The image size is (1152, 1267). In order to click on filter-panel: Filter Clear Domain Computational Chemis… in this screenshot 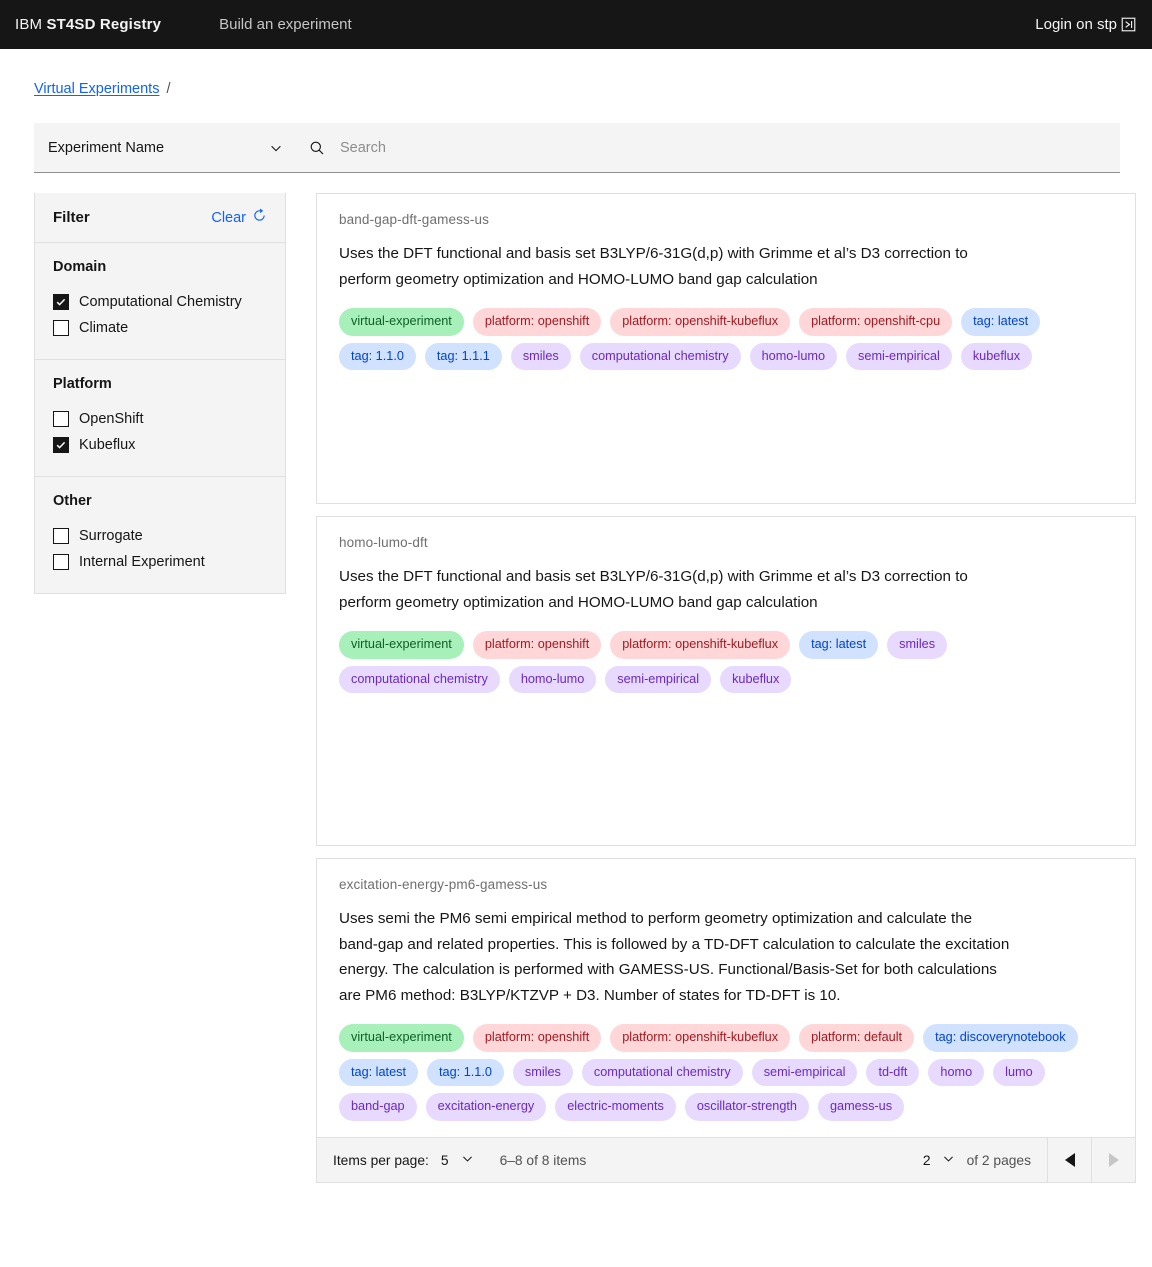, I will do `click(160, 393)`.